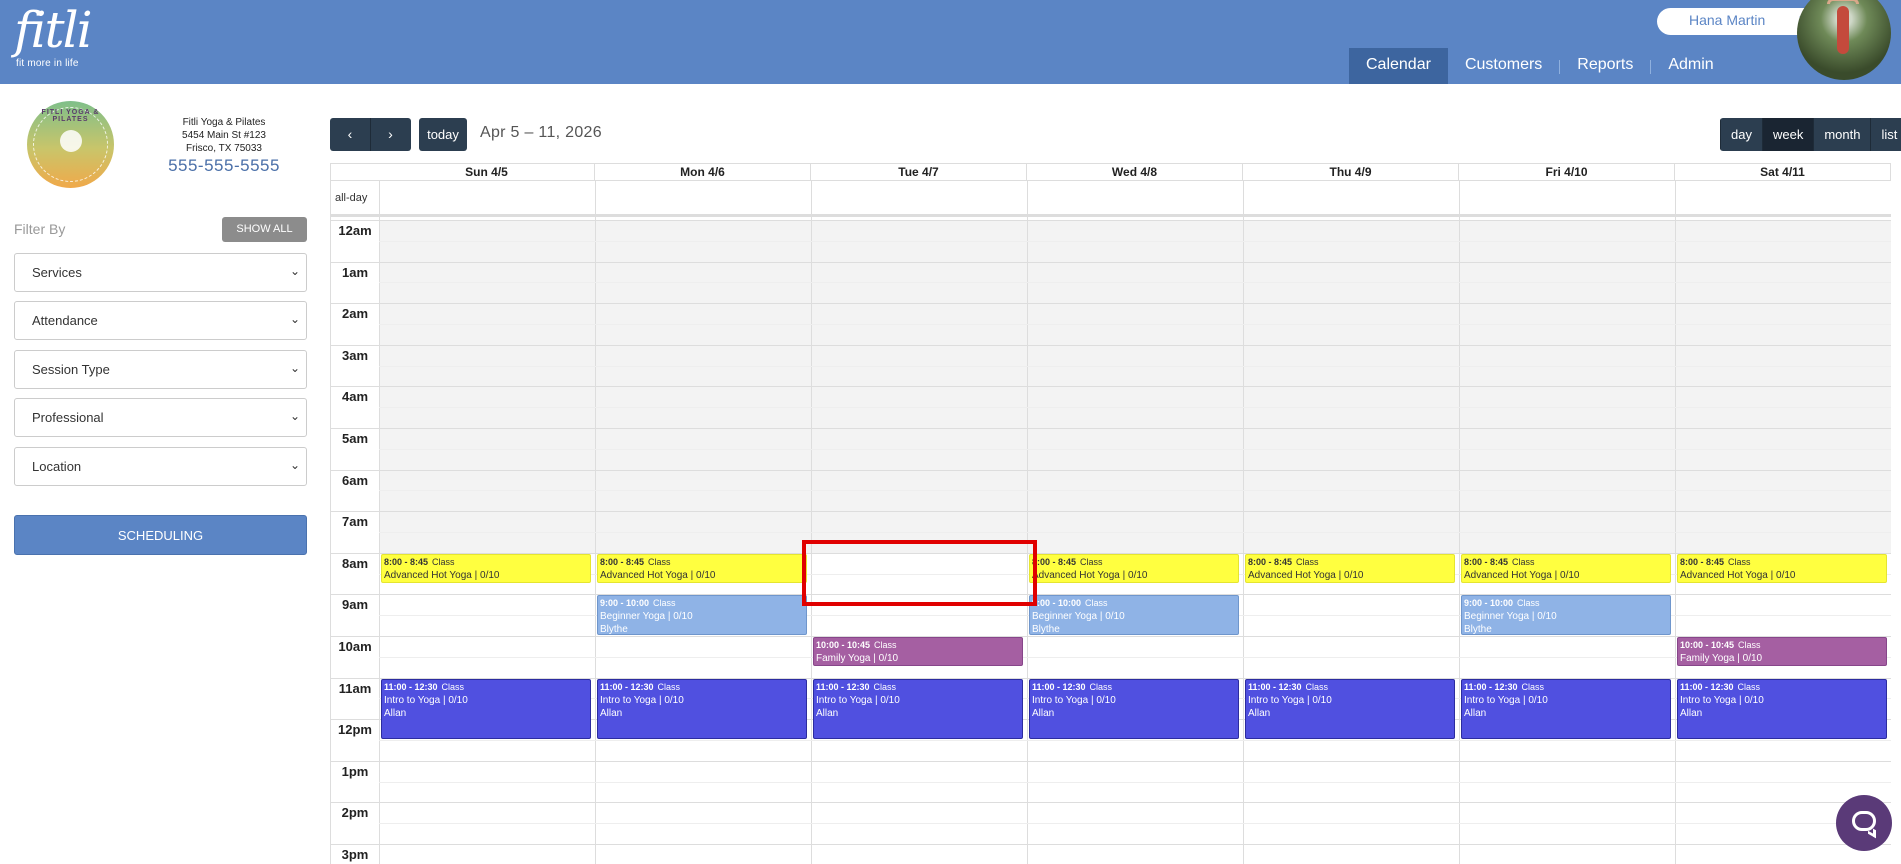 The height and width of the screenshot is (864, 1901). I want to click on day-header: Wed 4/8, so click(1135, 172).